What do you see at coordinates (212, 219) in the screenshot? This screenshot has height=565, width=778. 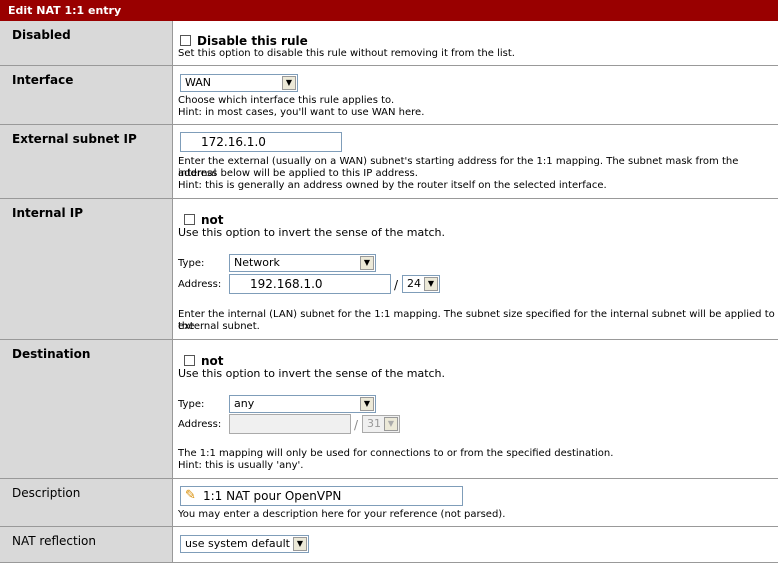 I see `internal-not-label: not` at bounding box center [212, 219].